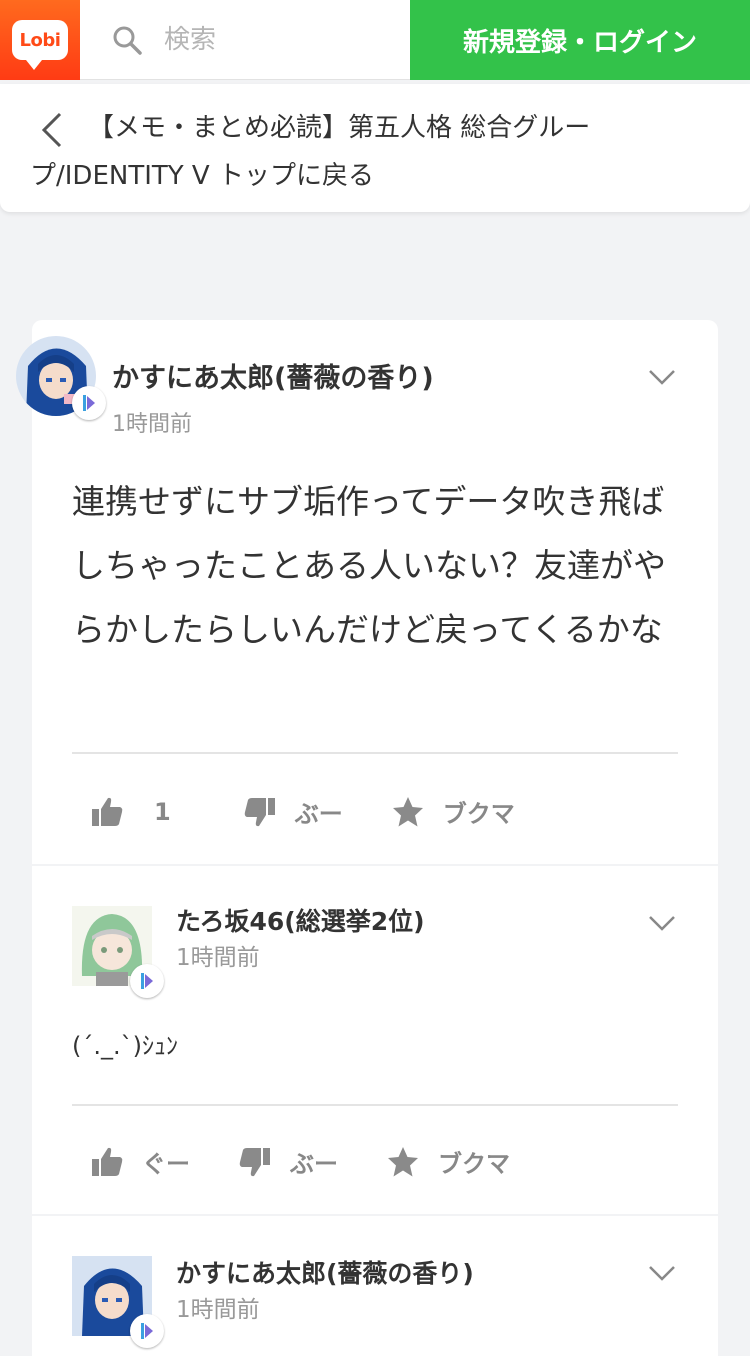  Describe the element at coordinates (127, 40) in the screenshot. I see `search-icon` at that location.